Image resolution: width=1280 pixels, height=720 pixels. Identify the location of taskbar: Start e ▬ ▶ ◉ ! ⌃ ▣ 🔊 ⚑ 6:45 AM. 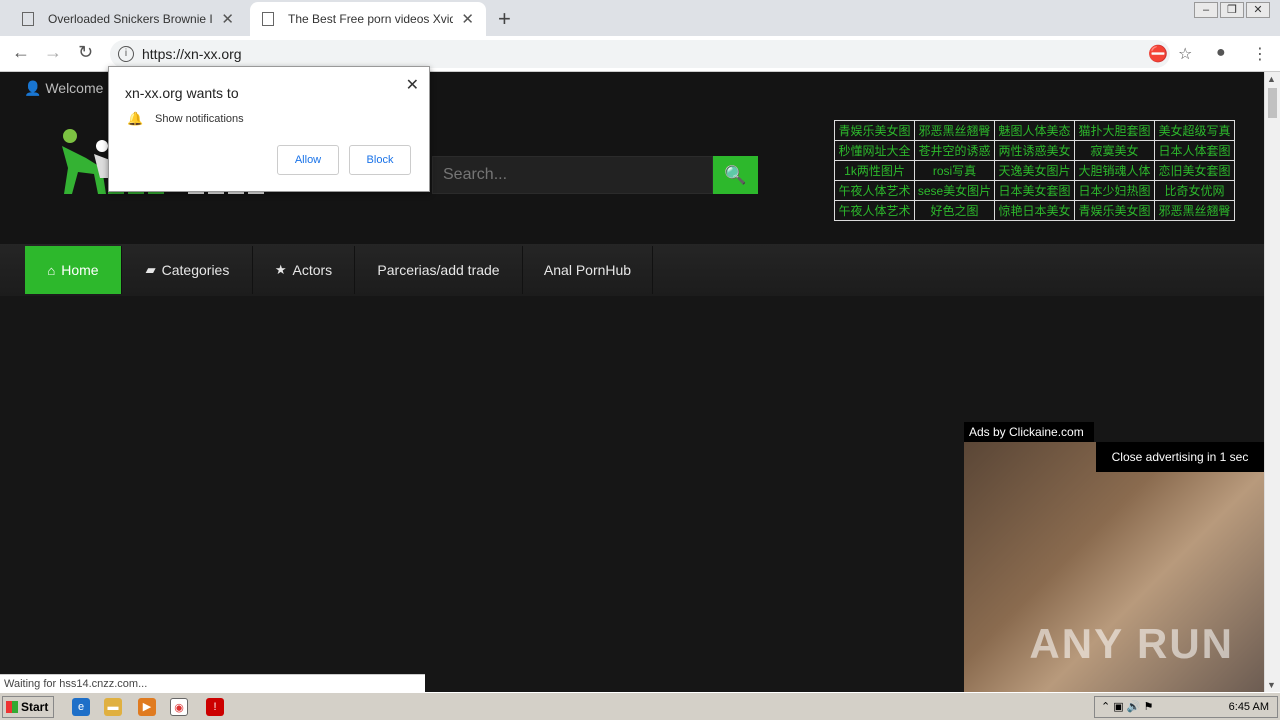
(640, 706).